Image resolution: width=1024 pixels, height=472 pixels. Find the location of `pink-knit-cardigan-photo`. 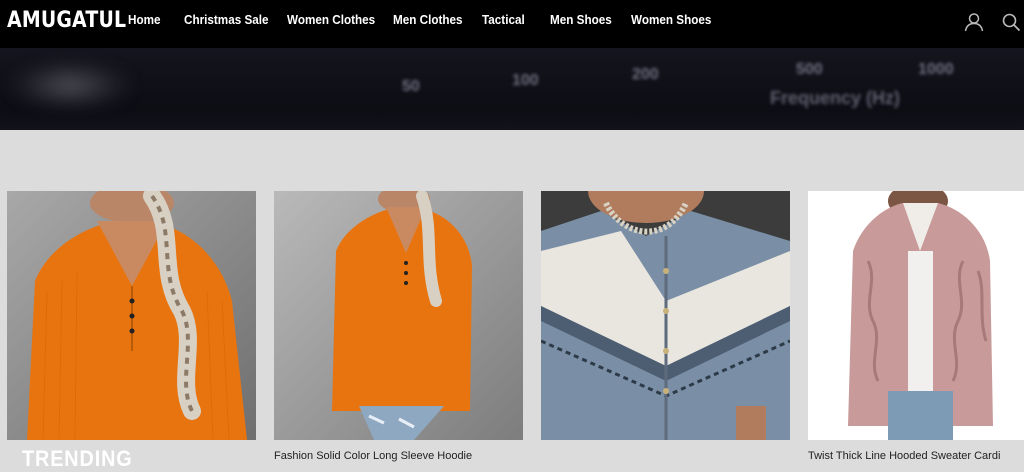

pink-knit-cardigan-photo is located at coordinates (916, 315).